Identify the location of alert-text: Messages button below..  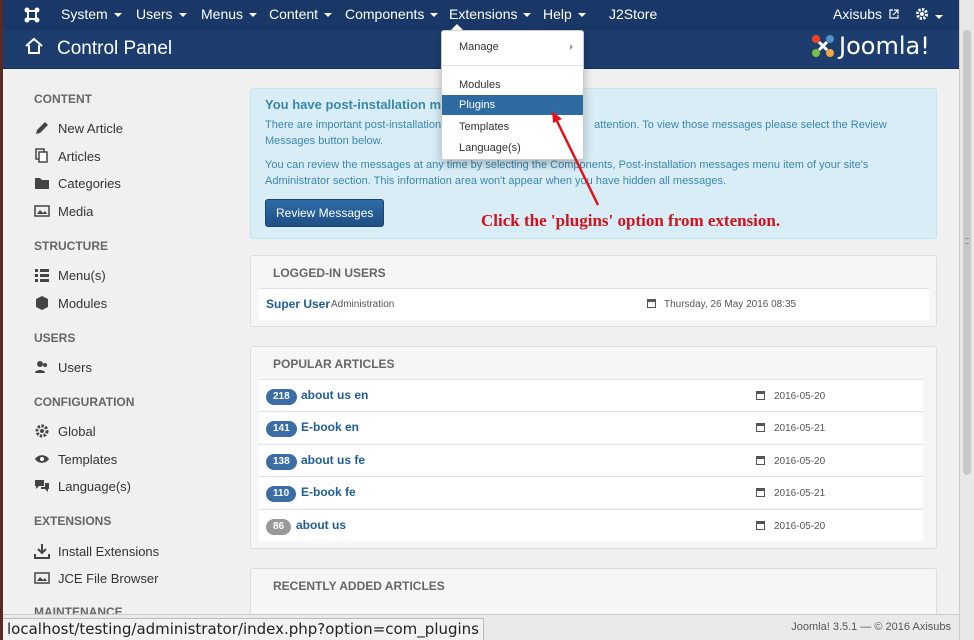
(324, 141).